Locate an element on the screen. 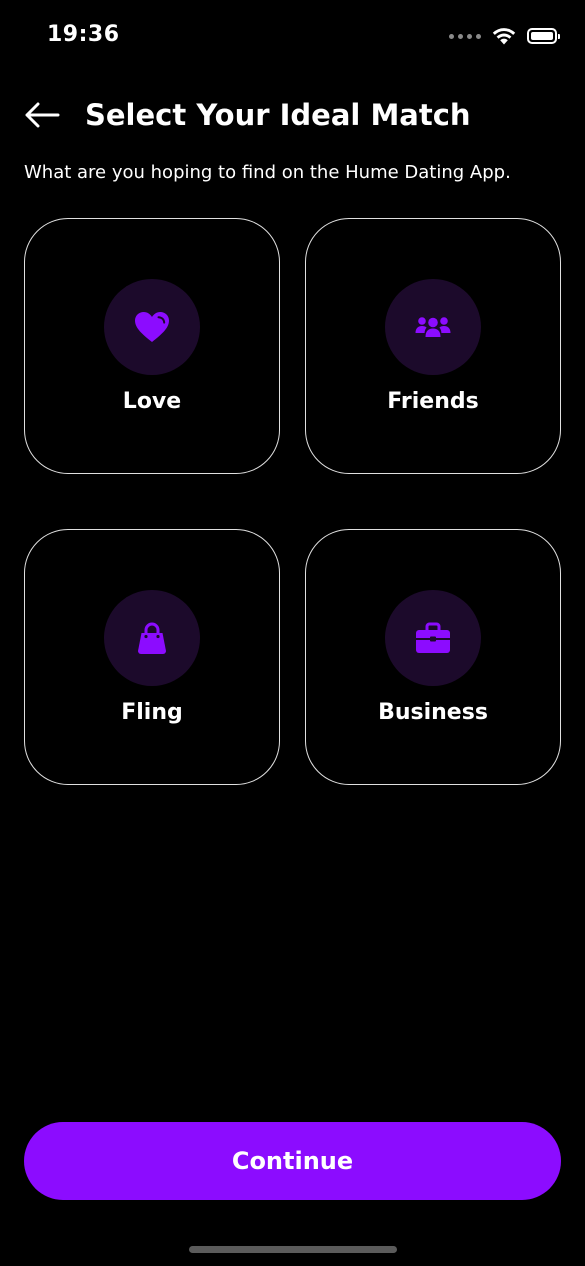 This screenshot has width=585, height=1266. arrow-left-icon is located at coordinates (42, 115).